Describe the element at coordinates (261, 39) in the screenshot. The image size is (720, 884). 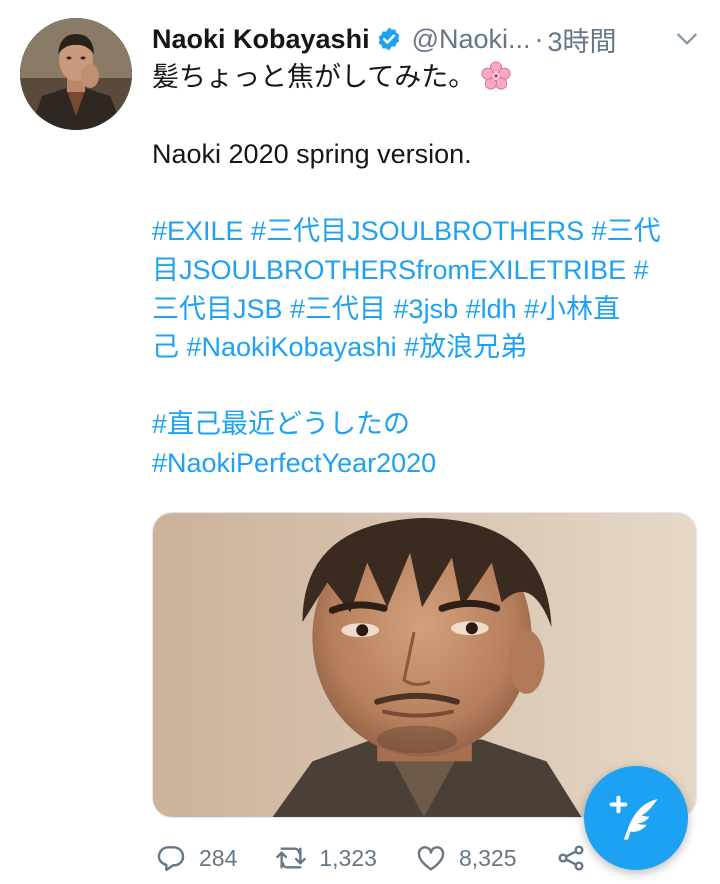
I see `author-name: Naoki Kobayashi` at that location.